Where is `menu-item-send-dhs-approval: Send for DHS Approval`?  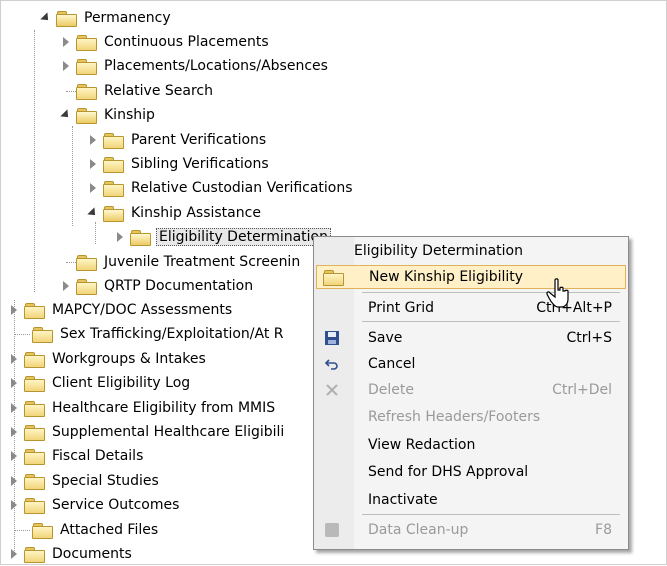
menu-item-send-dhs-approval: Send for DHS Approval is located at coordinates (470, 472).